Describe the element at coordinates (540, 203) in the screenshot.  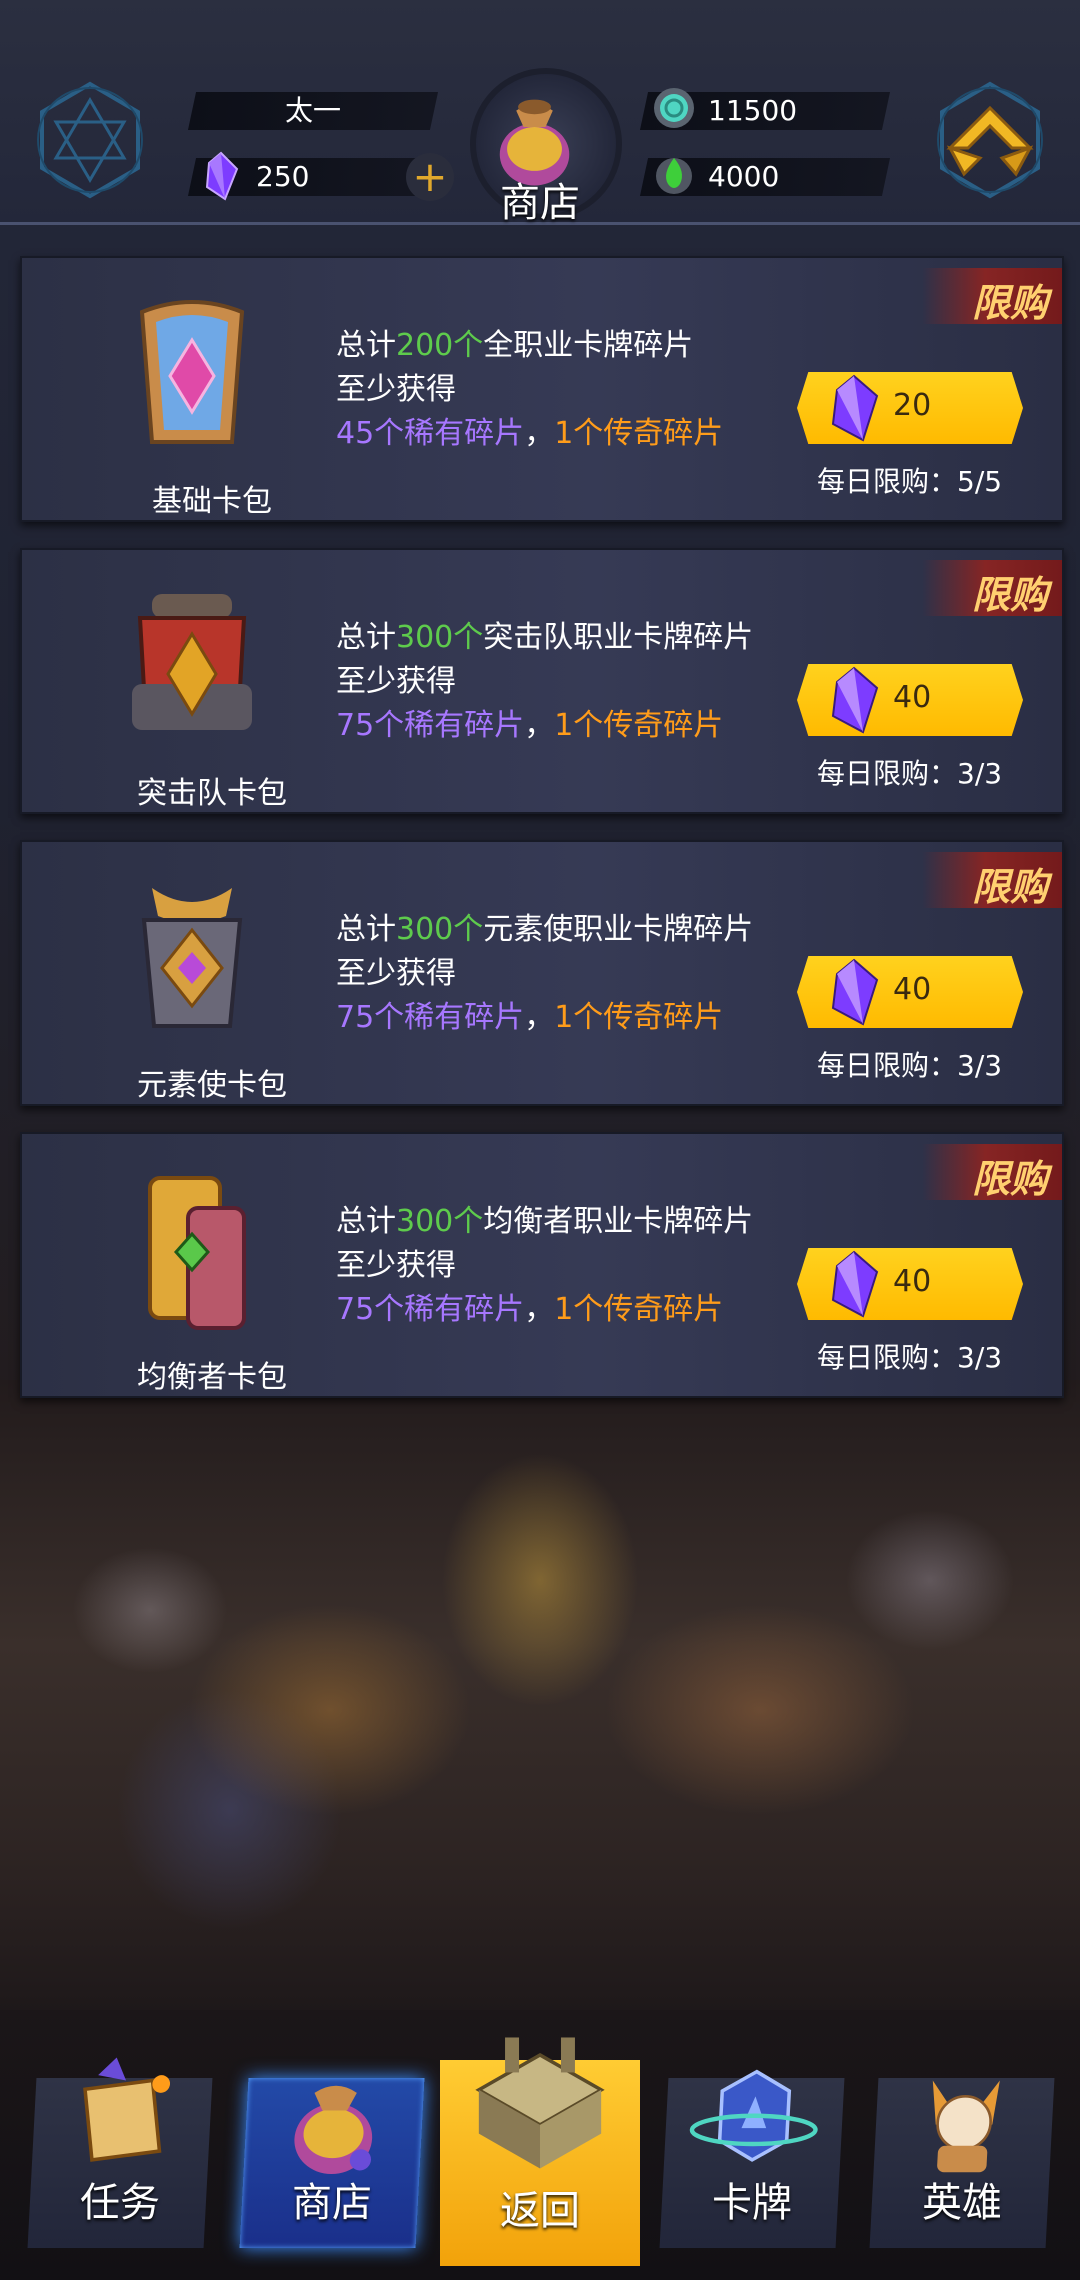
I see `page-title: 商店` at that location.